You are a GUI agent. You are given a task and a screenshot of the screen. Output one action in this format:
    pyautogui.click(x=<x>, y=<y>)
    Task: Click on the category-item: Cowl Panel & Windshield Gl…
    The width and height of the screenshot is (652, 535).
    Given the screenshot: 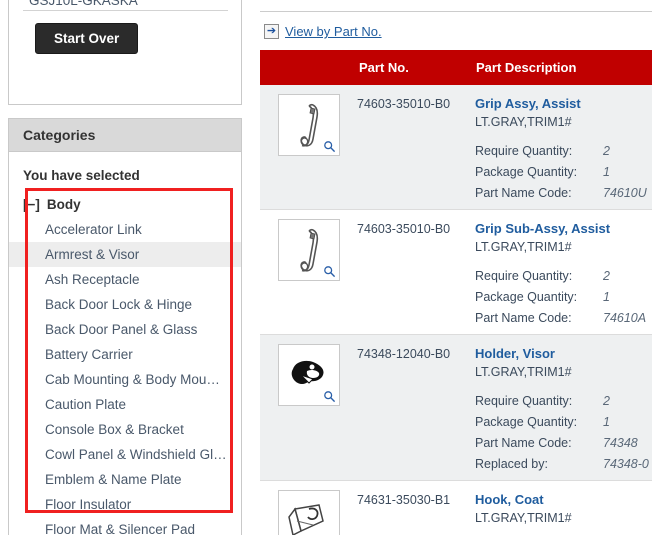 What is the action you would take?
    pyautogui.click(x=125, y=454)
    